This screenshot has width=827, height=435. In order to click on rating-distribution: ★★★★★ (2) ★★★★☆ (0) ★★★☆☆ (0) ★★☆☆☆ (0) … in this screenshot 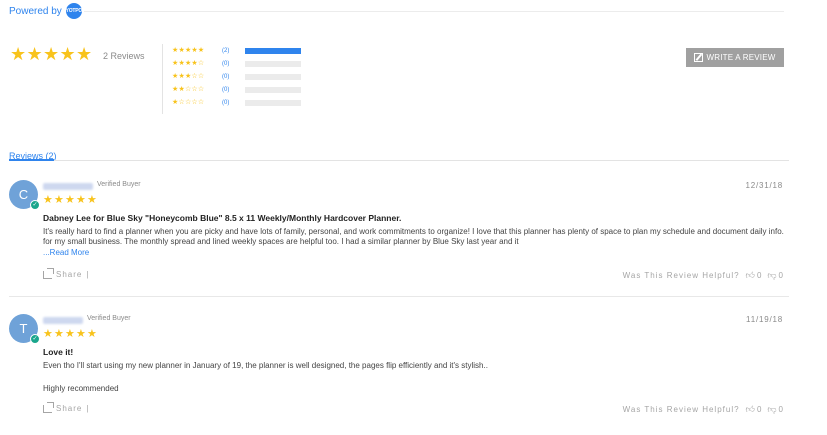, I will do `click(236, 76)`.